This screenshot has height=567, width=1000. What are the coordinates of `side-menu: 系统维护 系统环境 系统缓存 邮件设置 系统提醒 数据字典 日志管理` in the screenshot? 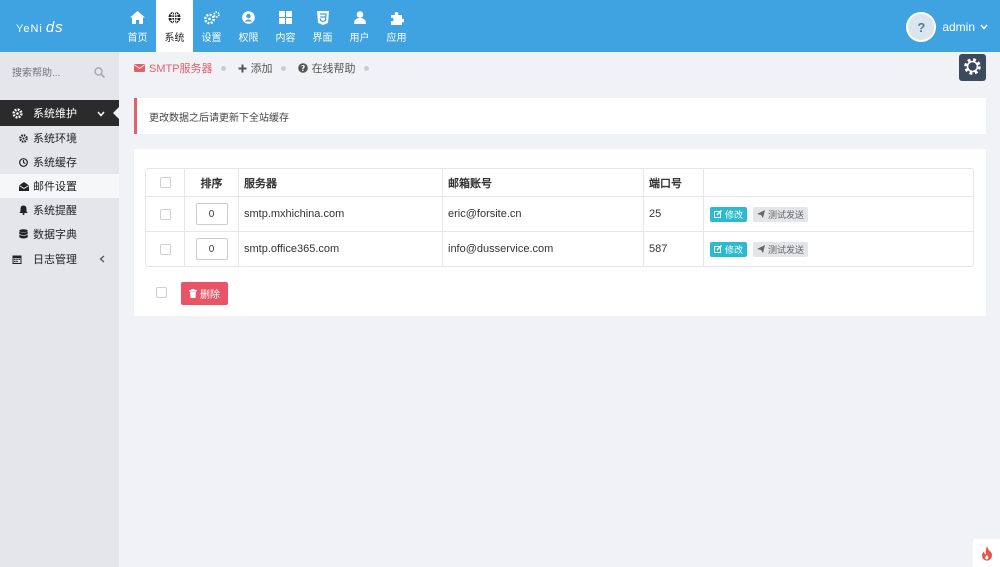 It's located at (60, 186).